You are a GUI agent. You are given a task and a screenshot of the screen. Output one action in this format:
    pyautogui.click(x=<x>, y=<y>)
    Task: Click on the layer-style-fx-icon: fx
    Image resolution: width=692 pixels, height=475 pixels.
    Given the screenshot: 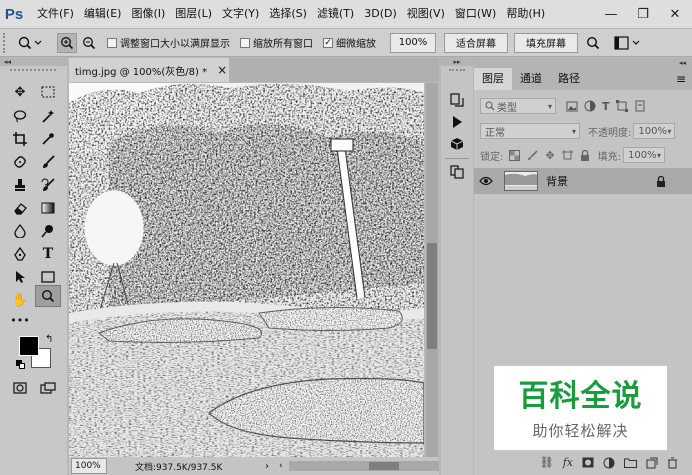 What is the action you would take?
    pyautogui.click(x=568, y=462)
    